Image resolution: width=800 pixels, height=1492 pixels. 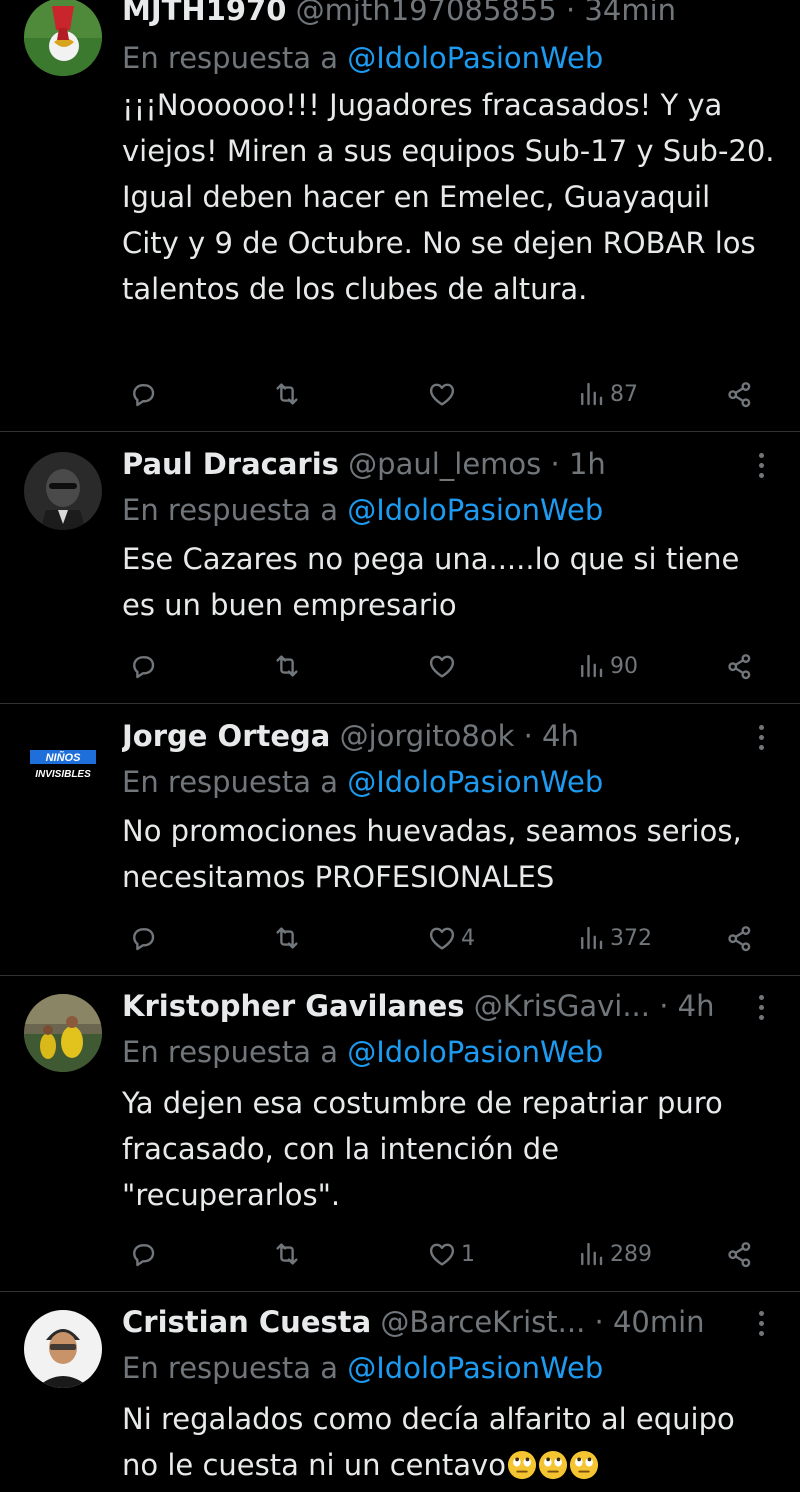 I want to click on views-button: 372, so click(x=614, y=938).